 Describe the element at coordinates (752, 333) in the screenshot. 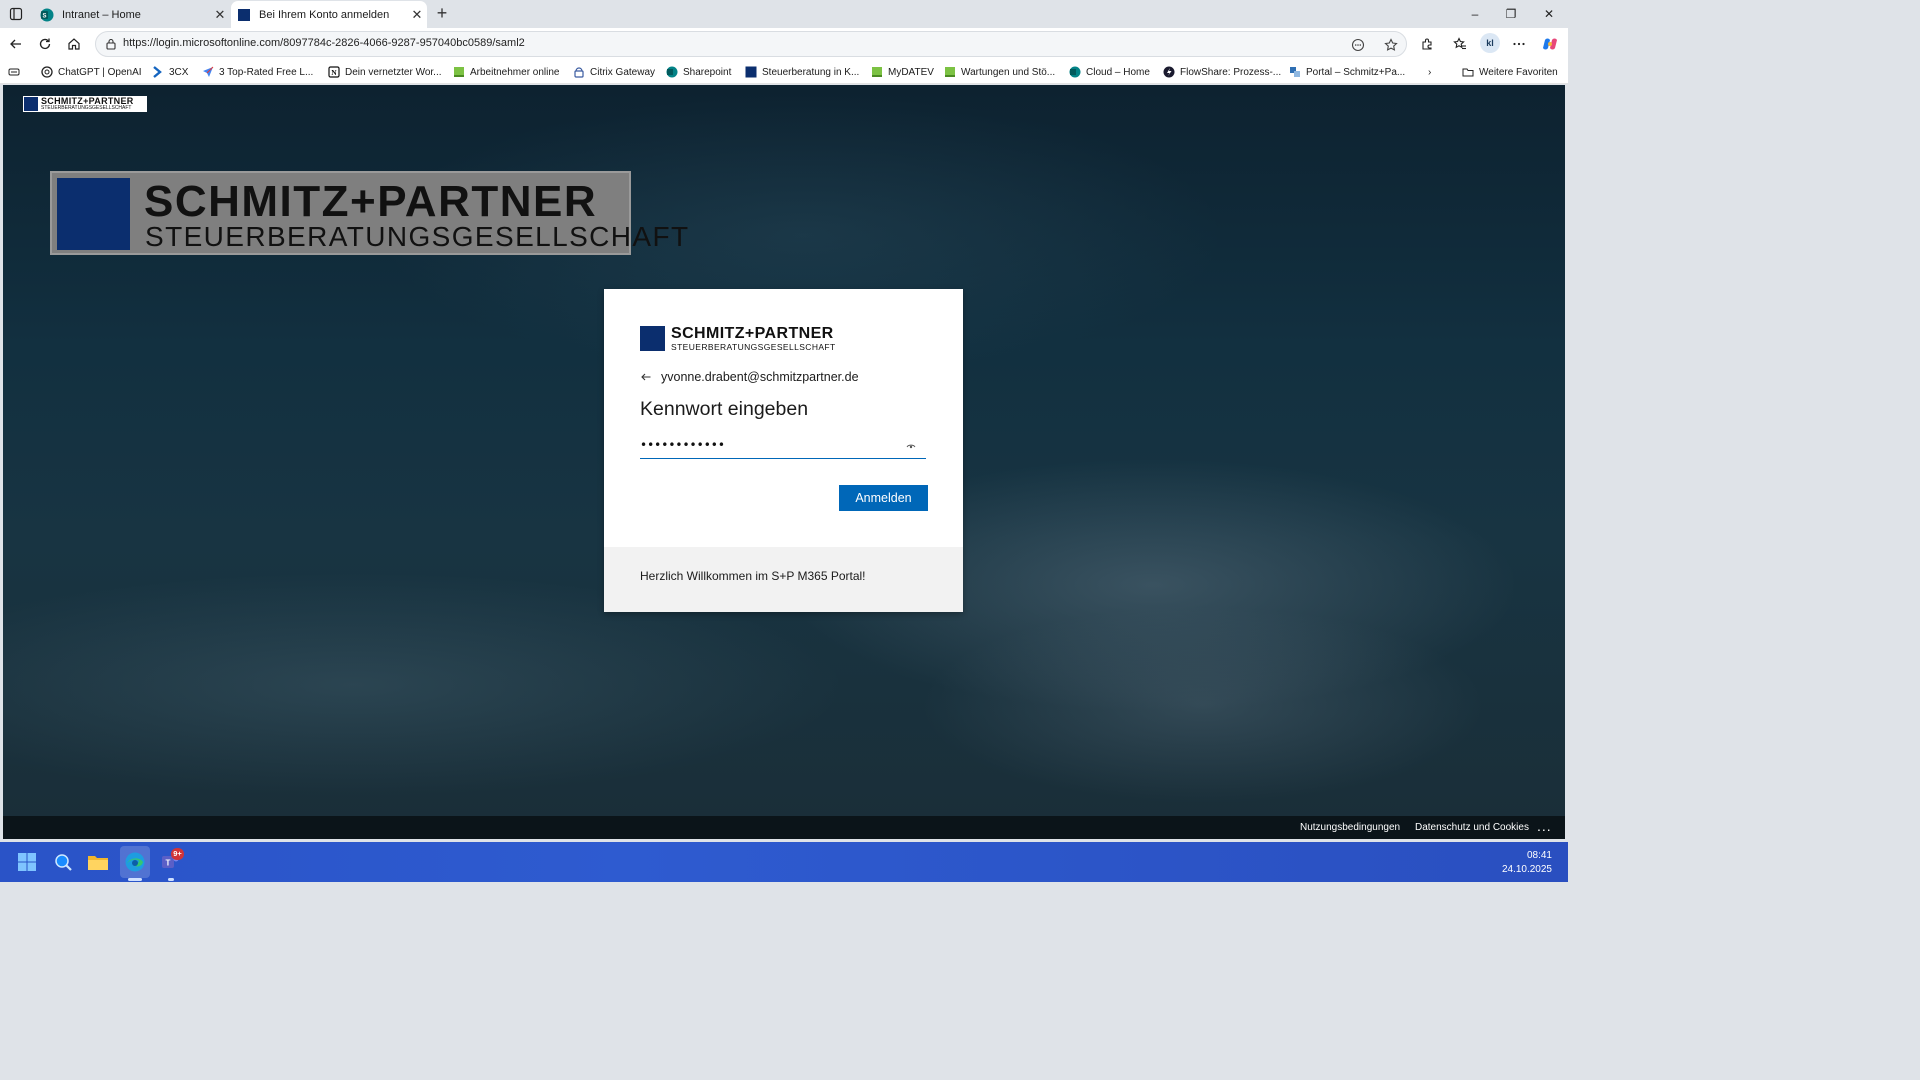

I see `brand-name: SCHMITZ+PARTNER` at that location.